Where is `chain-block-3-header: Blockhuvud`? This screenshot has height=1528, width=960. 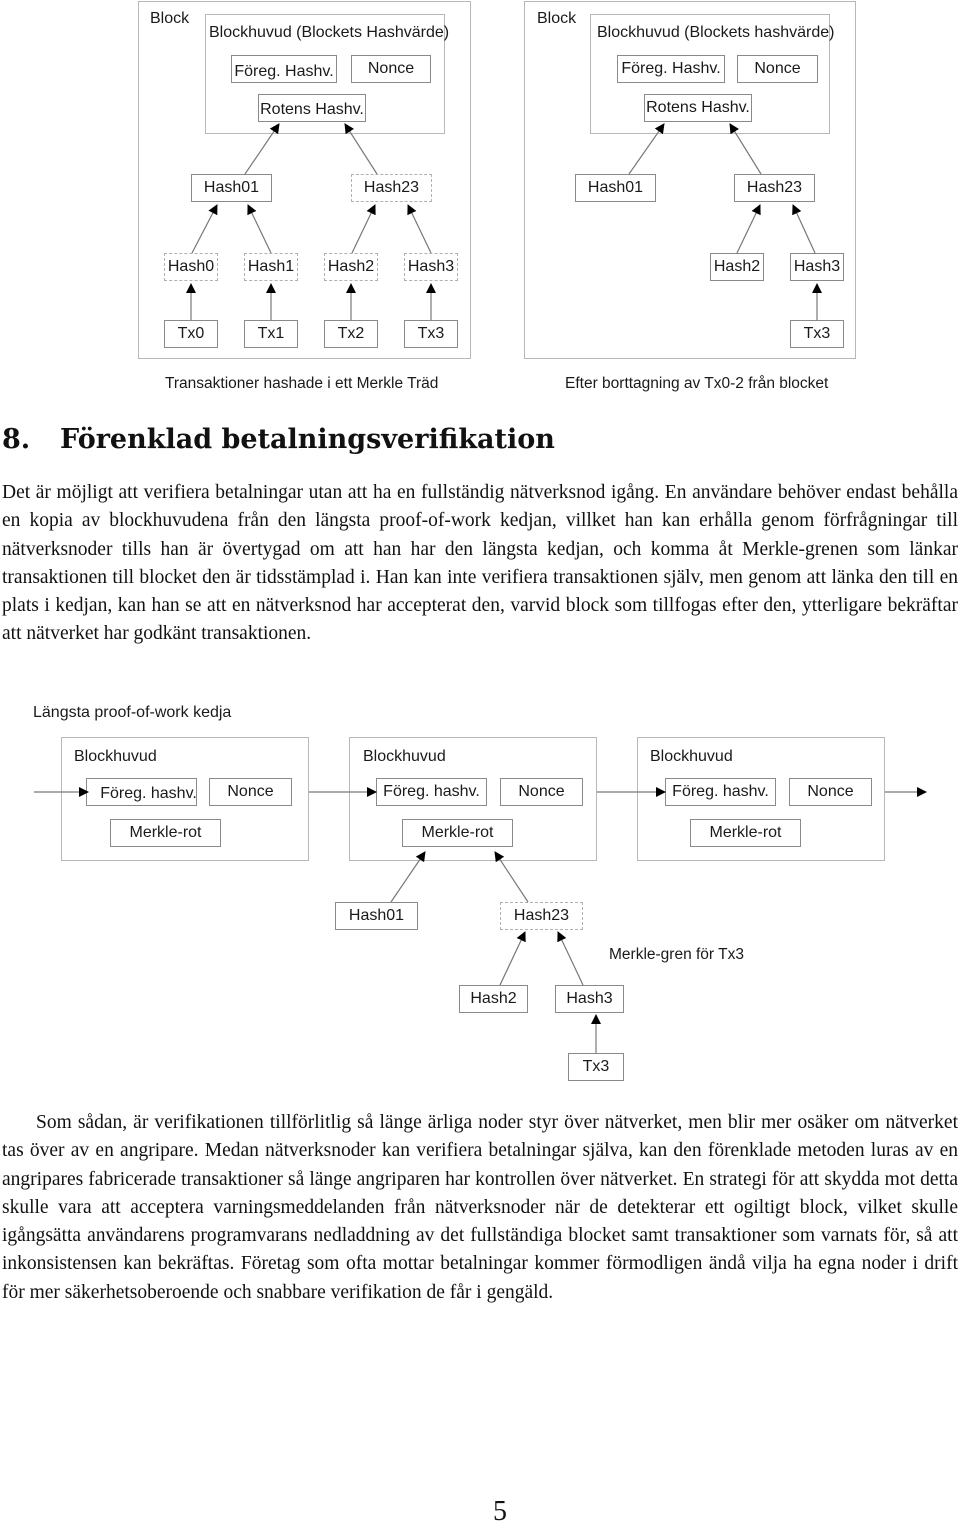 chain-block-3-header: Blockhuvud is located at coordinates (691, 756).